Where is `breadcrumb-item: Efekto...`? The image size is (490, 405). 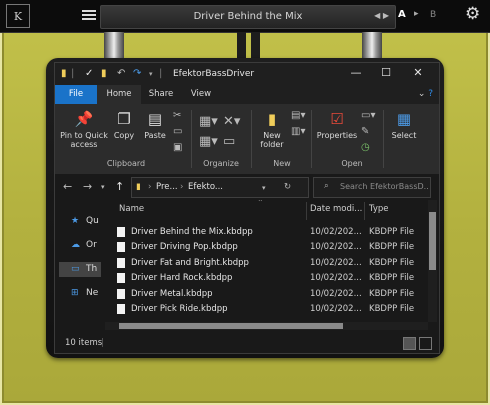 breadcrumb-item: Efekto... is located at coordinates (205, 187).